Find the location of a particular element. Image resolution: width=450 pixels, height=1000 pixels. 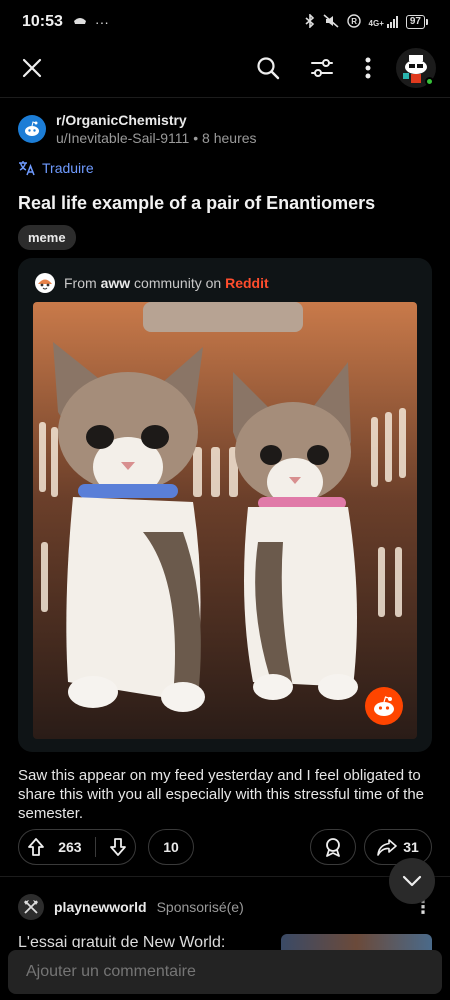

more-notifications-icon: ··· is located at coordinates (101, 22).